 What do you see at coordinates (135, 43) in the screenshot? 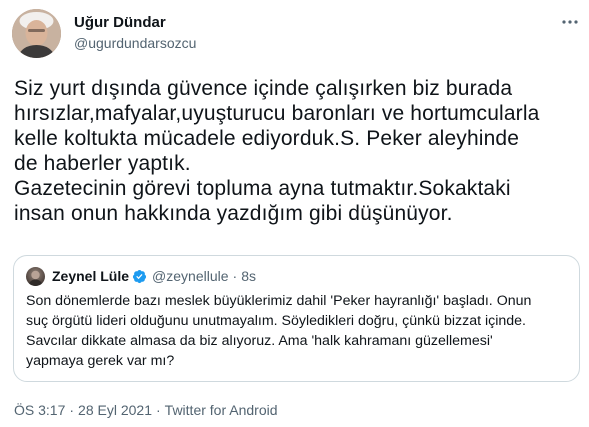
I see `author-handle: @ugurdundarsozcu` at bounding box center [135, 43].